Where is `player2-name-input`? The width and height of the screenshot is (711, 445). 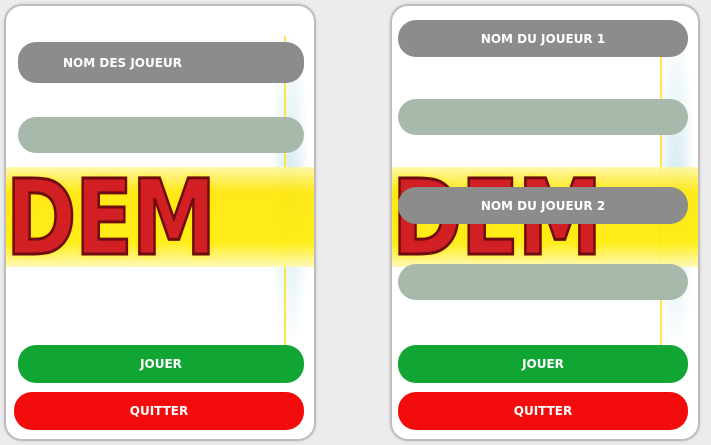 player2-name-input is located at coordinates (543, 282).